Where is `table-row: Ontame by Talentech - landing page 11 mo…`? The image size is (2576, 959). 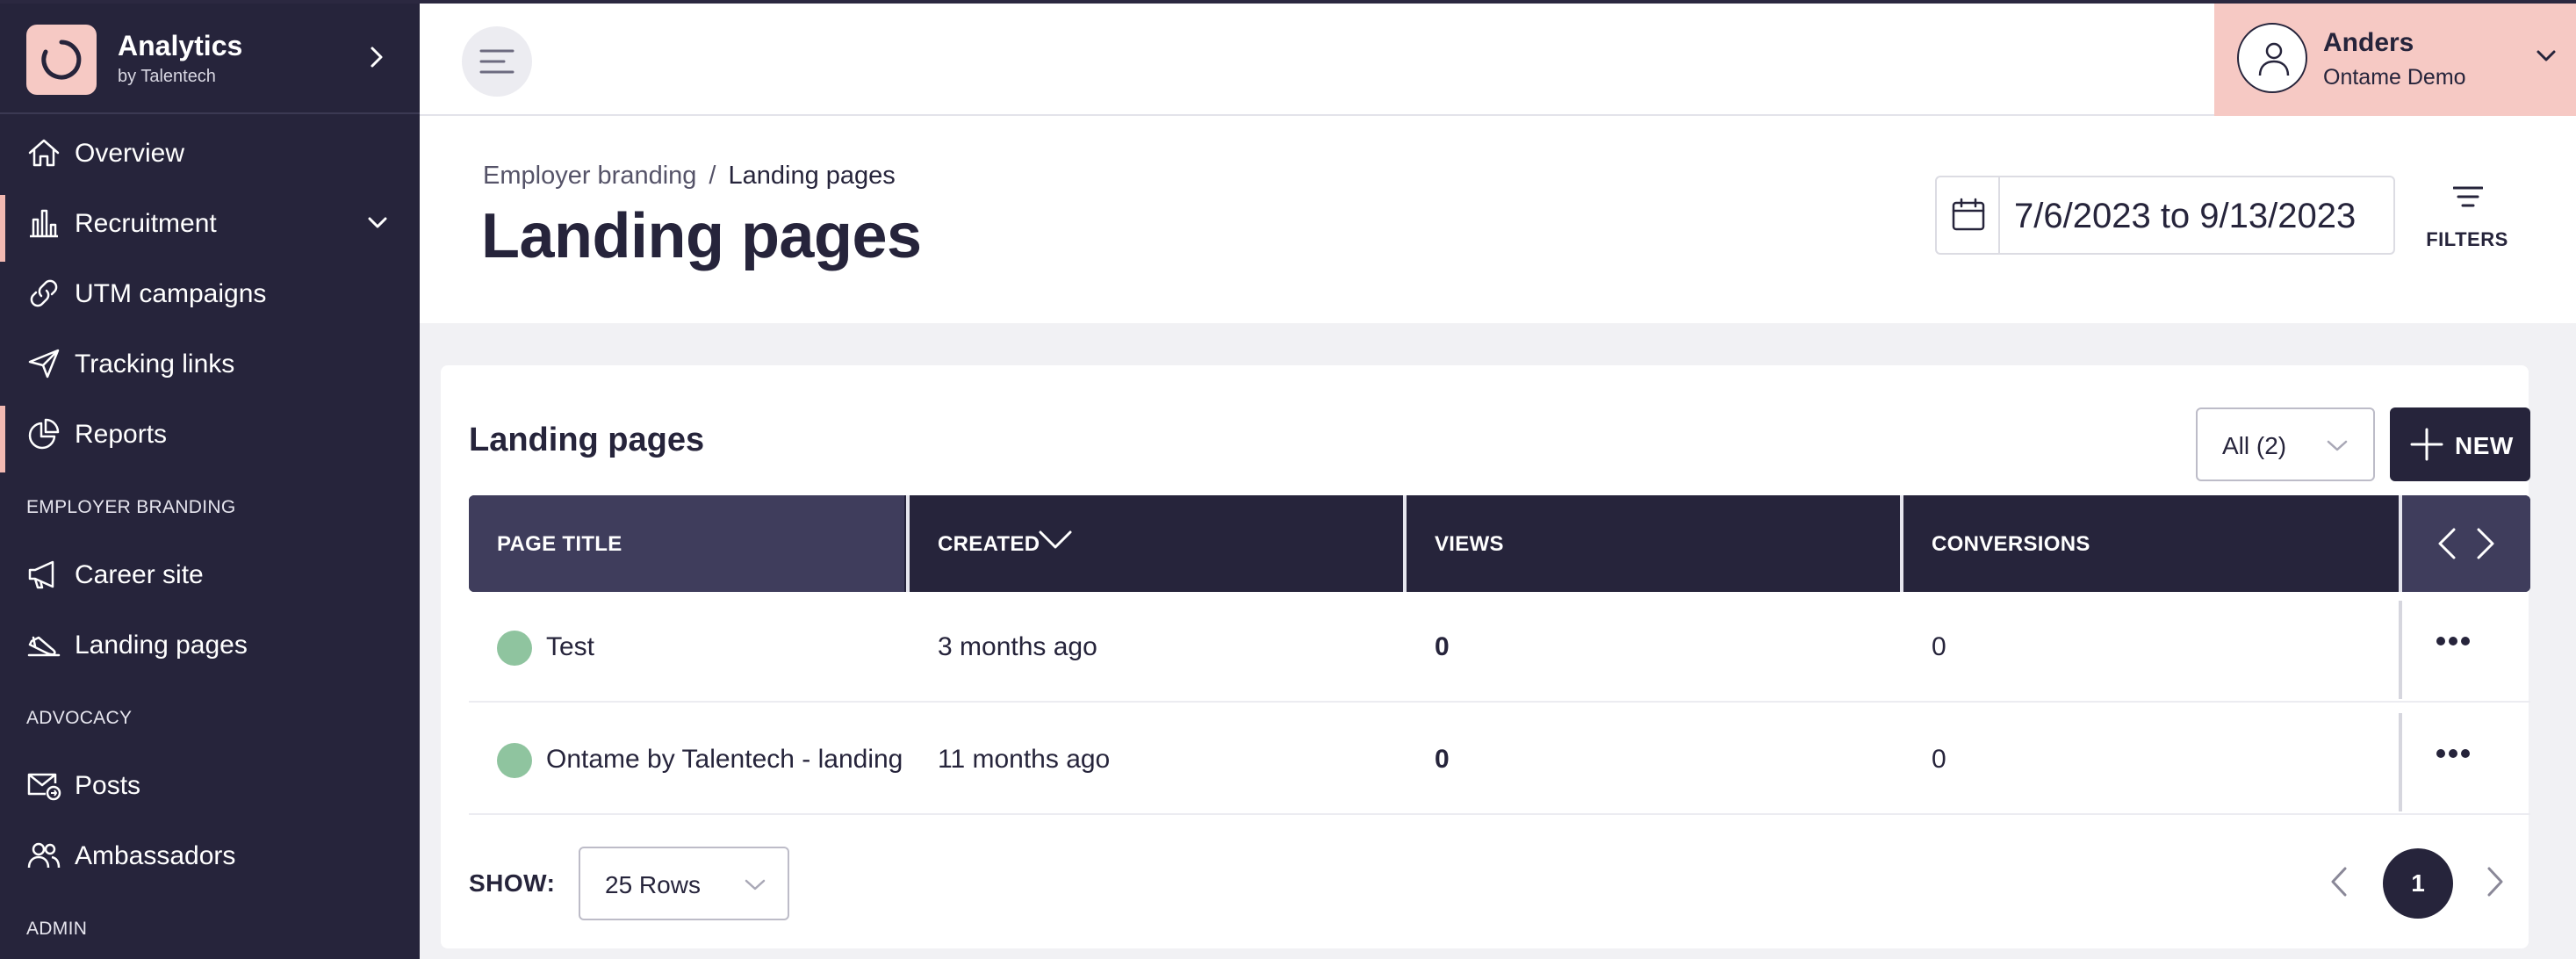
table-row: Ontame by Talentech - landing page 11 mo… is located at coordinates (1499, 759).